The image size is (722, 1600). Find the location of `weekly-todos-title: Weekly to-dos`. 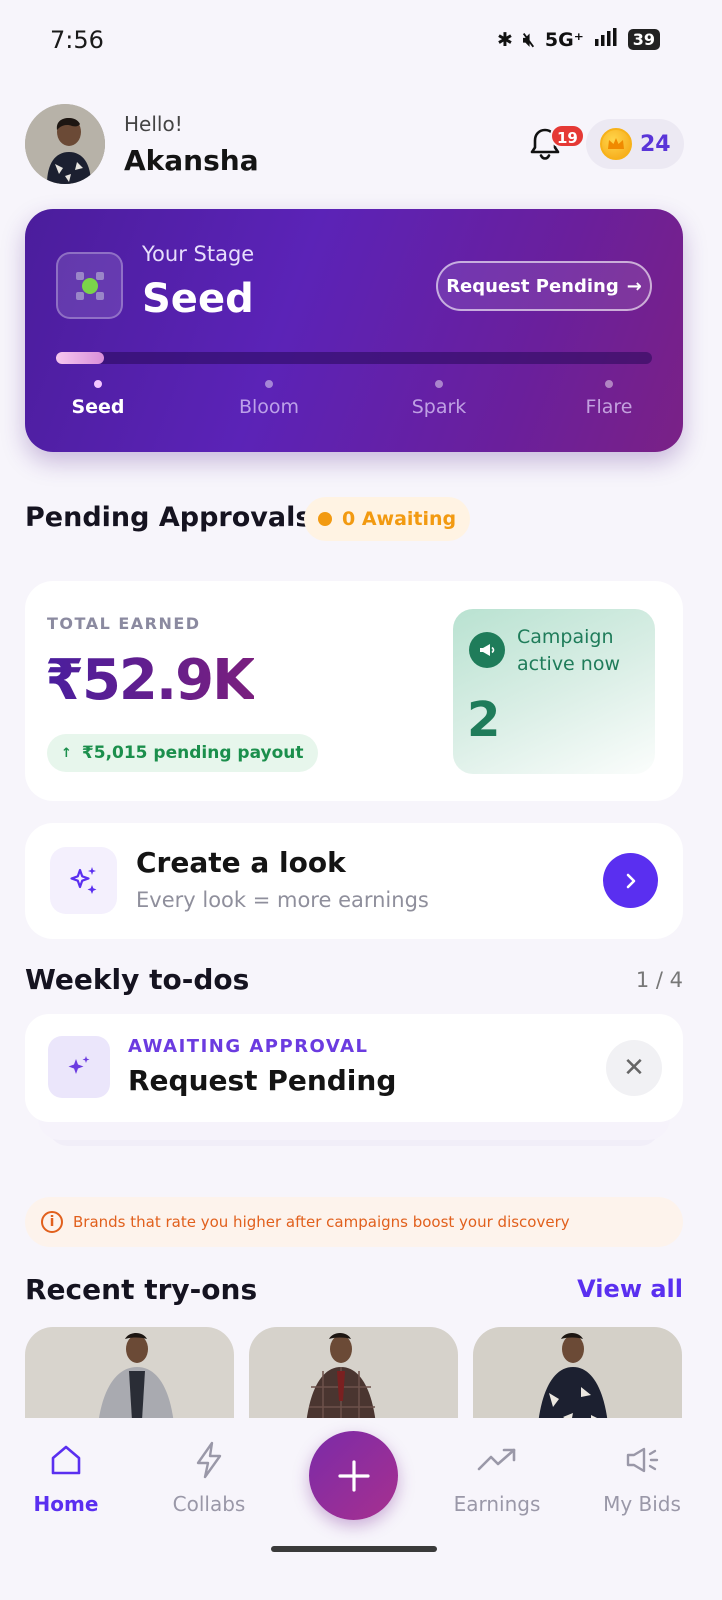

weekly-todos-title: Weekly to-dos is located at coordinates (137, 979).